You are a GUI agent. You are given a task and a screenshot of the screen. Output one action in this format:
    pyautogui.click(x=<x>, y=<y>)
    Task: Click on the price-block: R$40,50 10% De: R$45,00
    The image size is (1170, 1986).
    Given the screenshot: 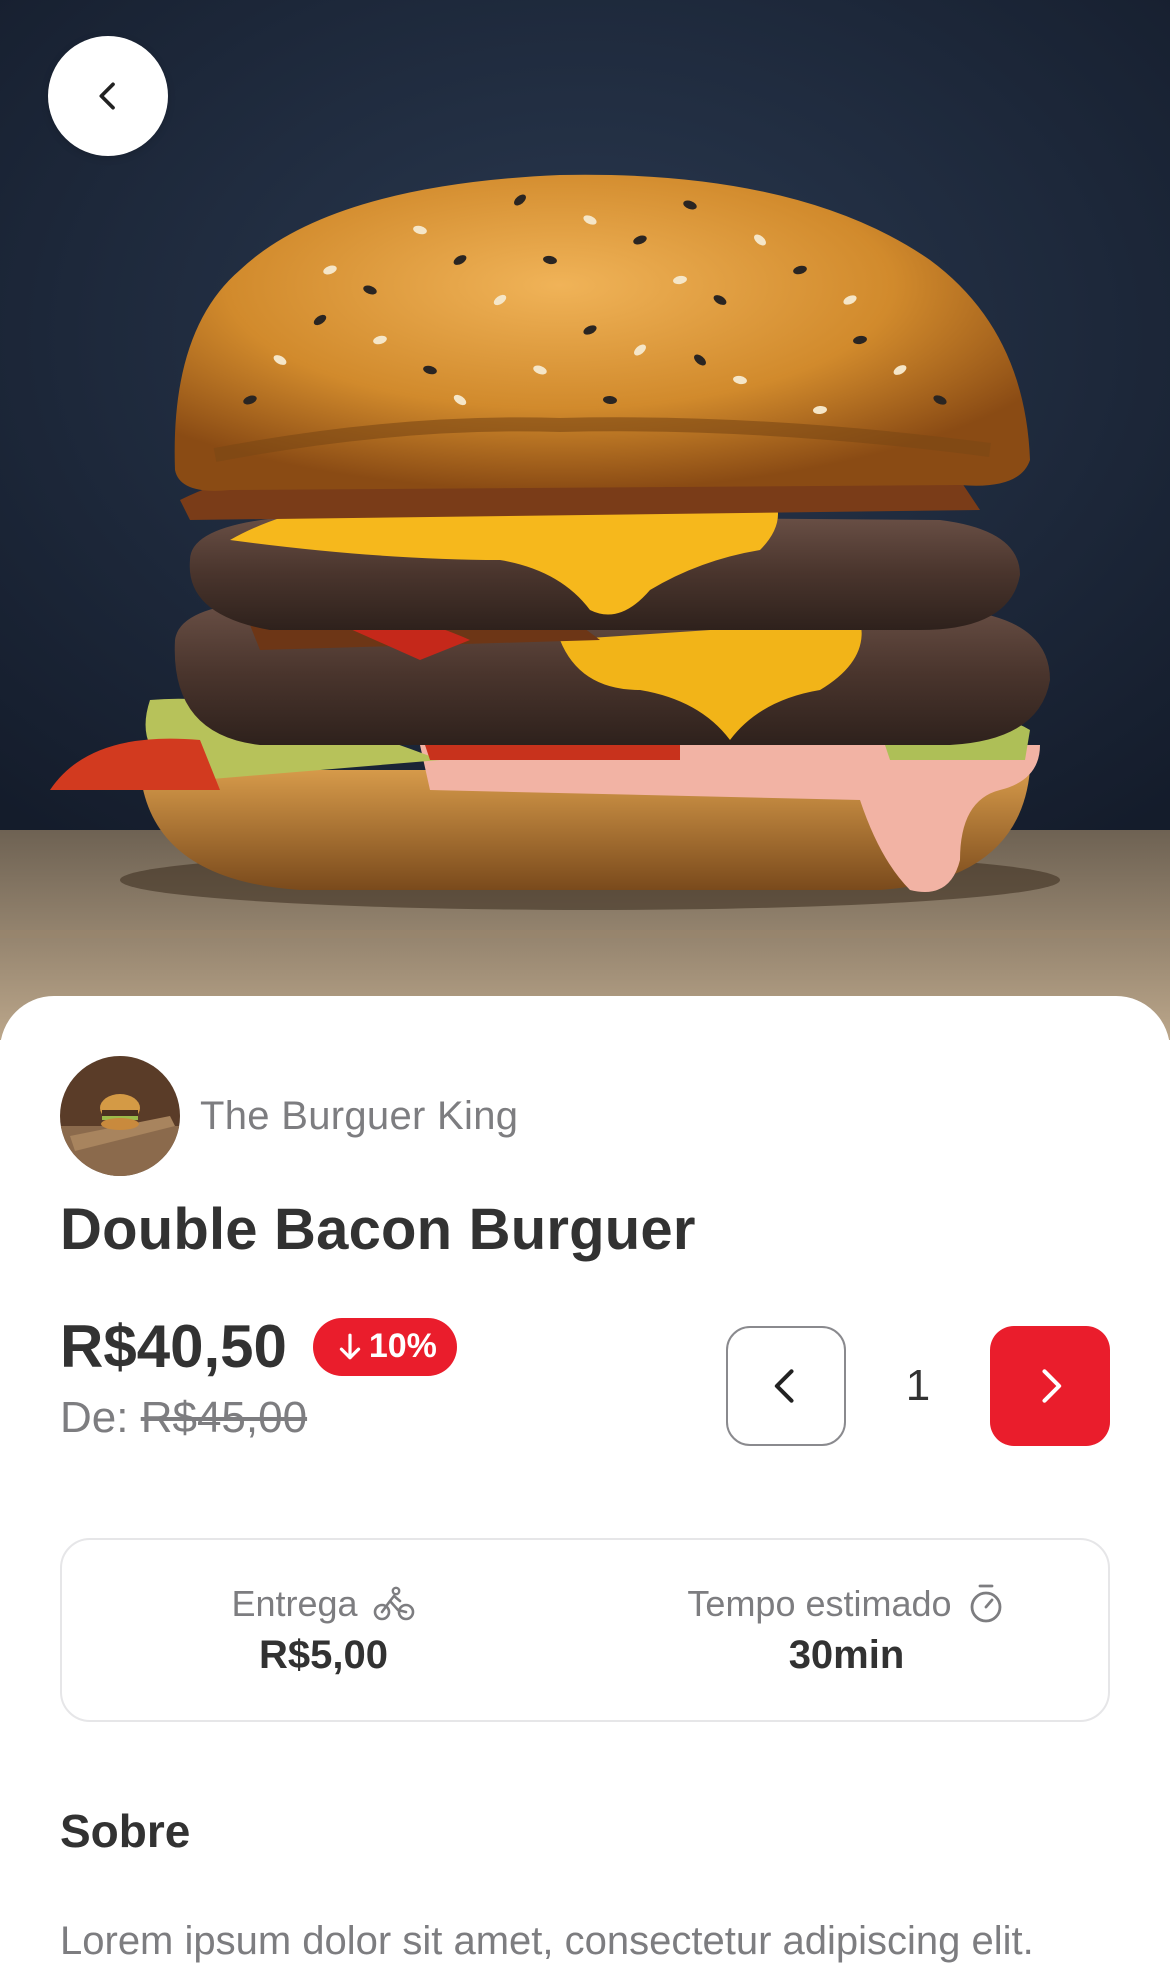 What is the action you would take?
    pyautogui.click(x=258, y=1377)
    